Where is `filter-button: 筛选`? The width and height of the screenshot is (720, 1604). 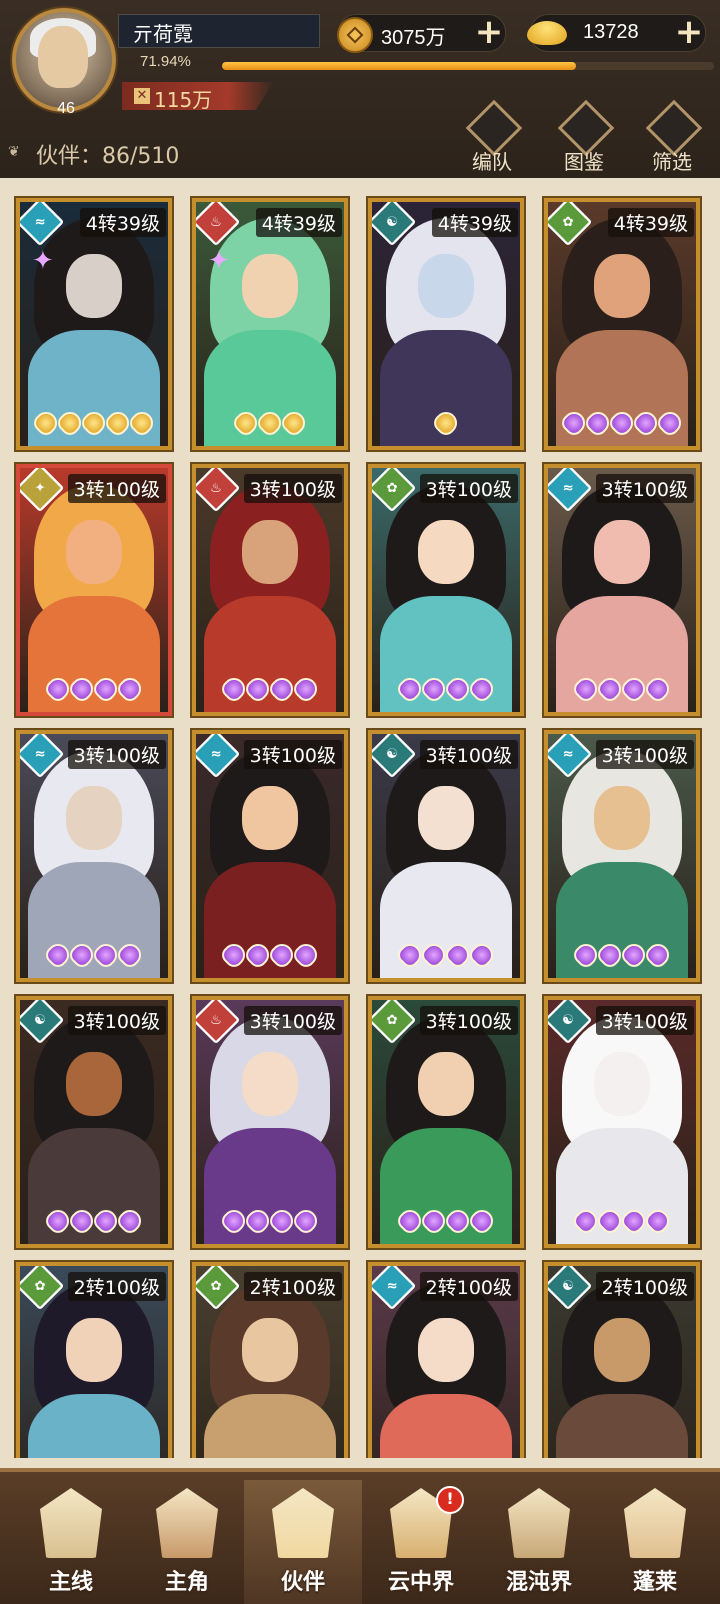 filter-button: 筛选 is located at coordinates (672, 136).